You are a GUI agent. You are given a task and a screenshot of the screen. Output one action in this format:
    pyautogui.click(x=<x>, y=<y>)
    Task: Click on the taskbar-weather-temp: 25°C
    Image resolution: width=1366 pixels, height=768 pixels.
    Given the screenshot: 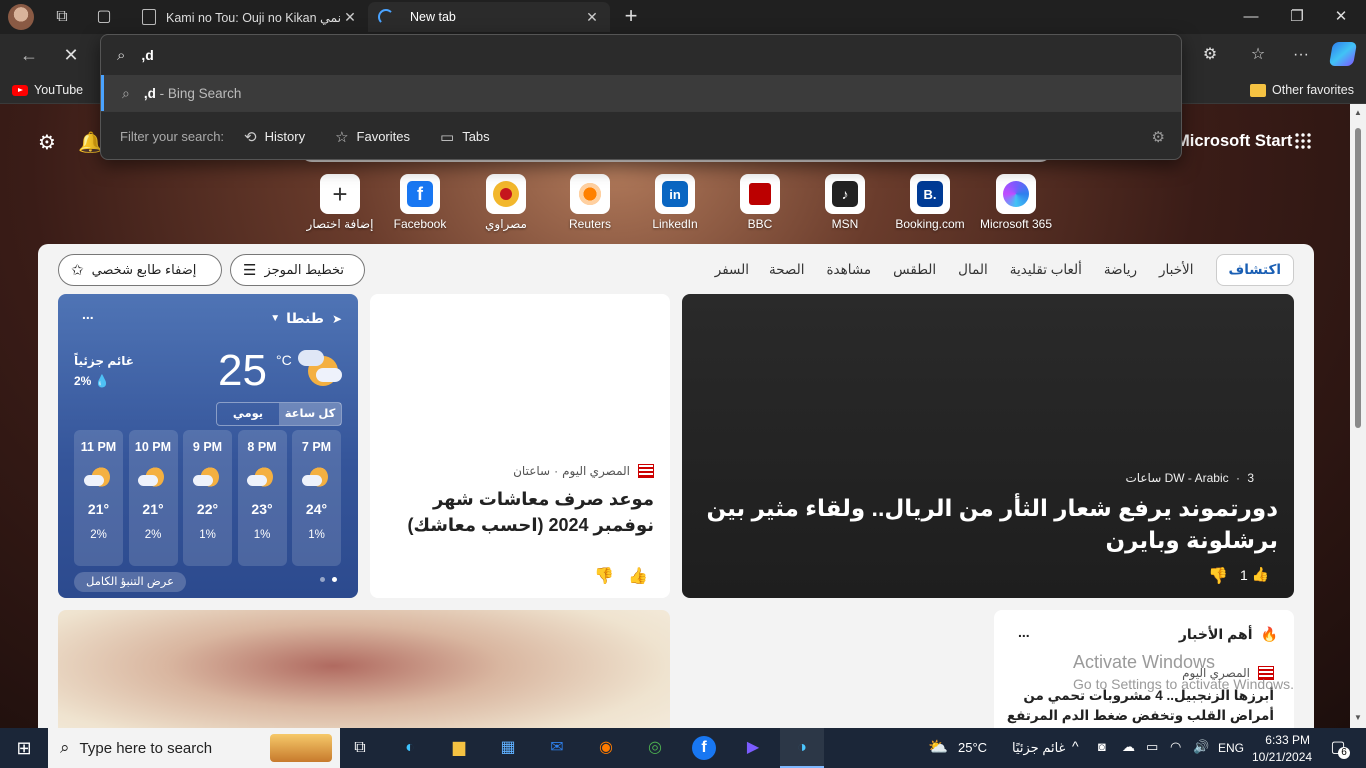 What is the action you would take?
    pyautogui.click(x=972, y=747)
    